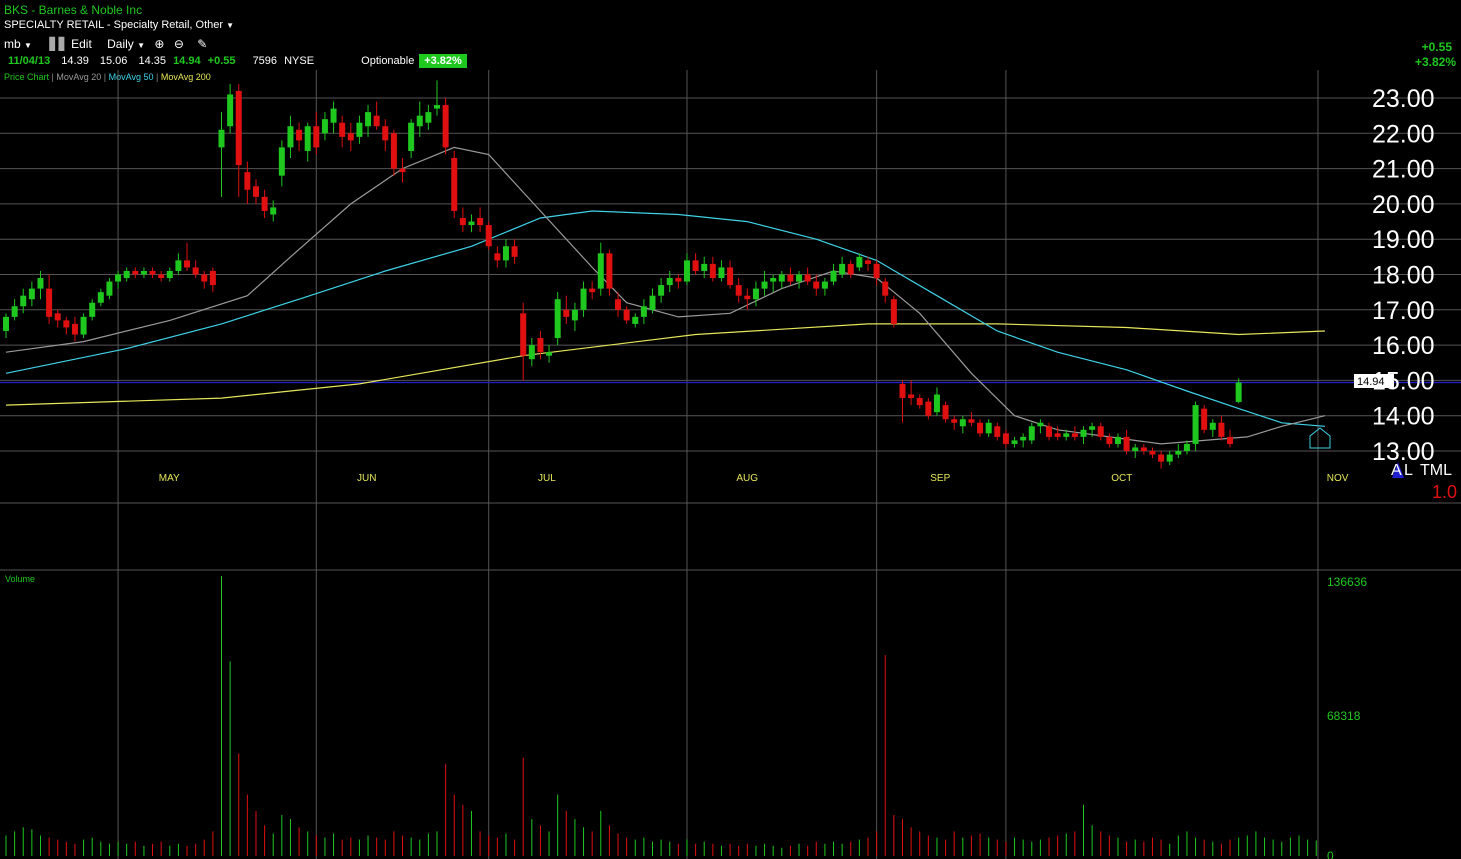  What do you see at coordinates (1338, 478) in the screenshot?
I see `month-label: NOV` at bounding box center [1338, 478].